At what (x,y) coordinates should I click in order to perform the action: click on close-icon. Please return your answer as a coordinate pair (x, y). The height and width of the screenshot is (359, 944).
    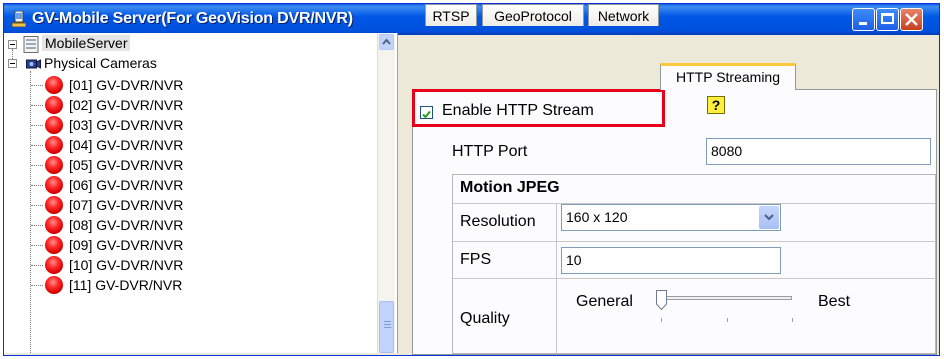
    Looking at the image, I should click on (911, 19).